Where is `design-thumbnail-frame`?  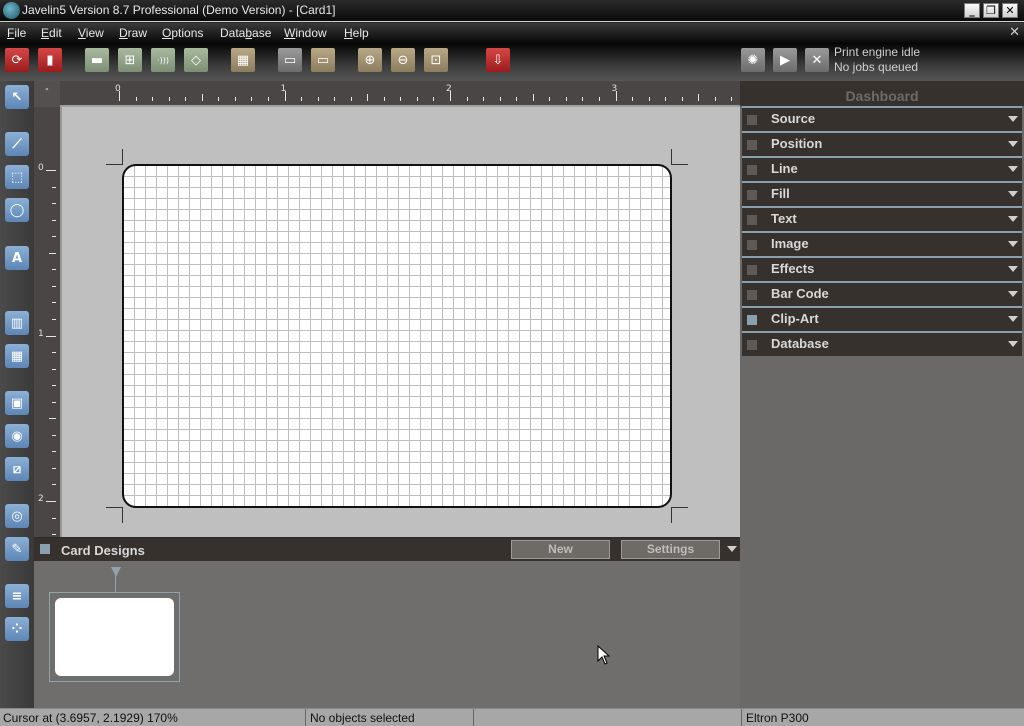 design-thumbnail-frame is located at coordinates (114, 637).